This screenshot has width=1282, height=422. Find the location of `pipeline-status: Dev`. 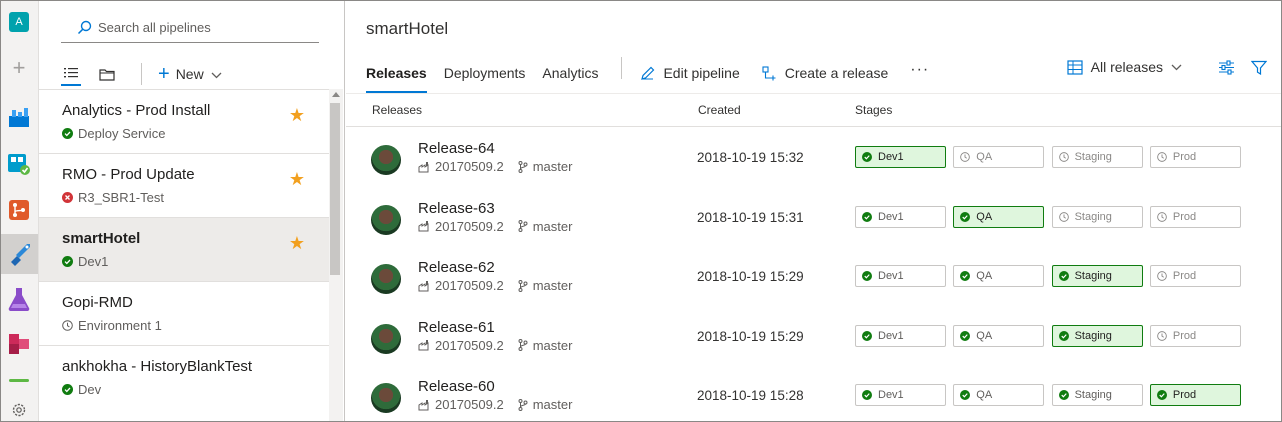

pipeline-status: Dev is located at coordinates (195, 389).